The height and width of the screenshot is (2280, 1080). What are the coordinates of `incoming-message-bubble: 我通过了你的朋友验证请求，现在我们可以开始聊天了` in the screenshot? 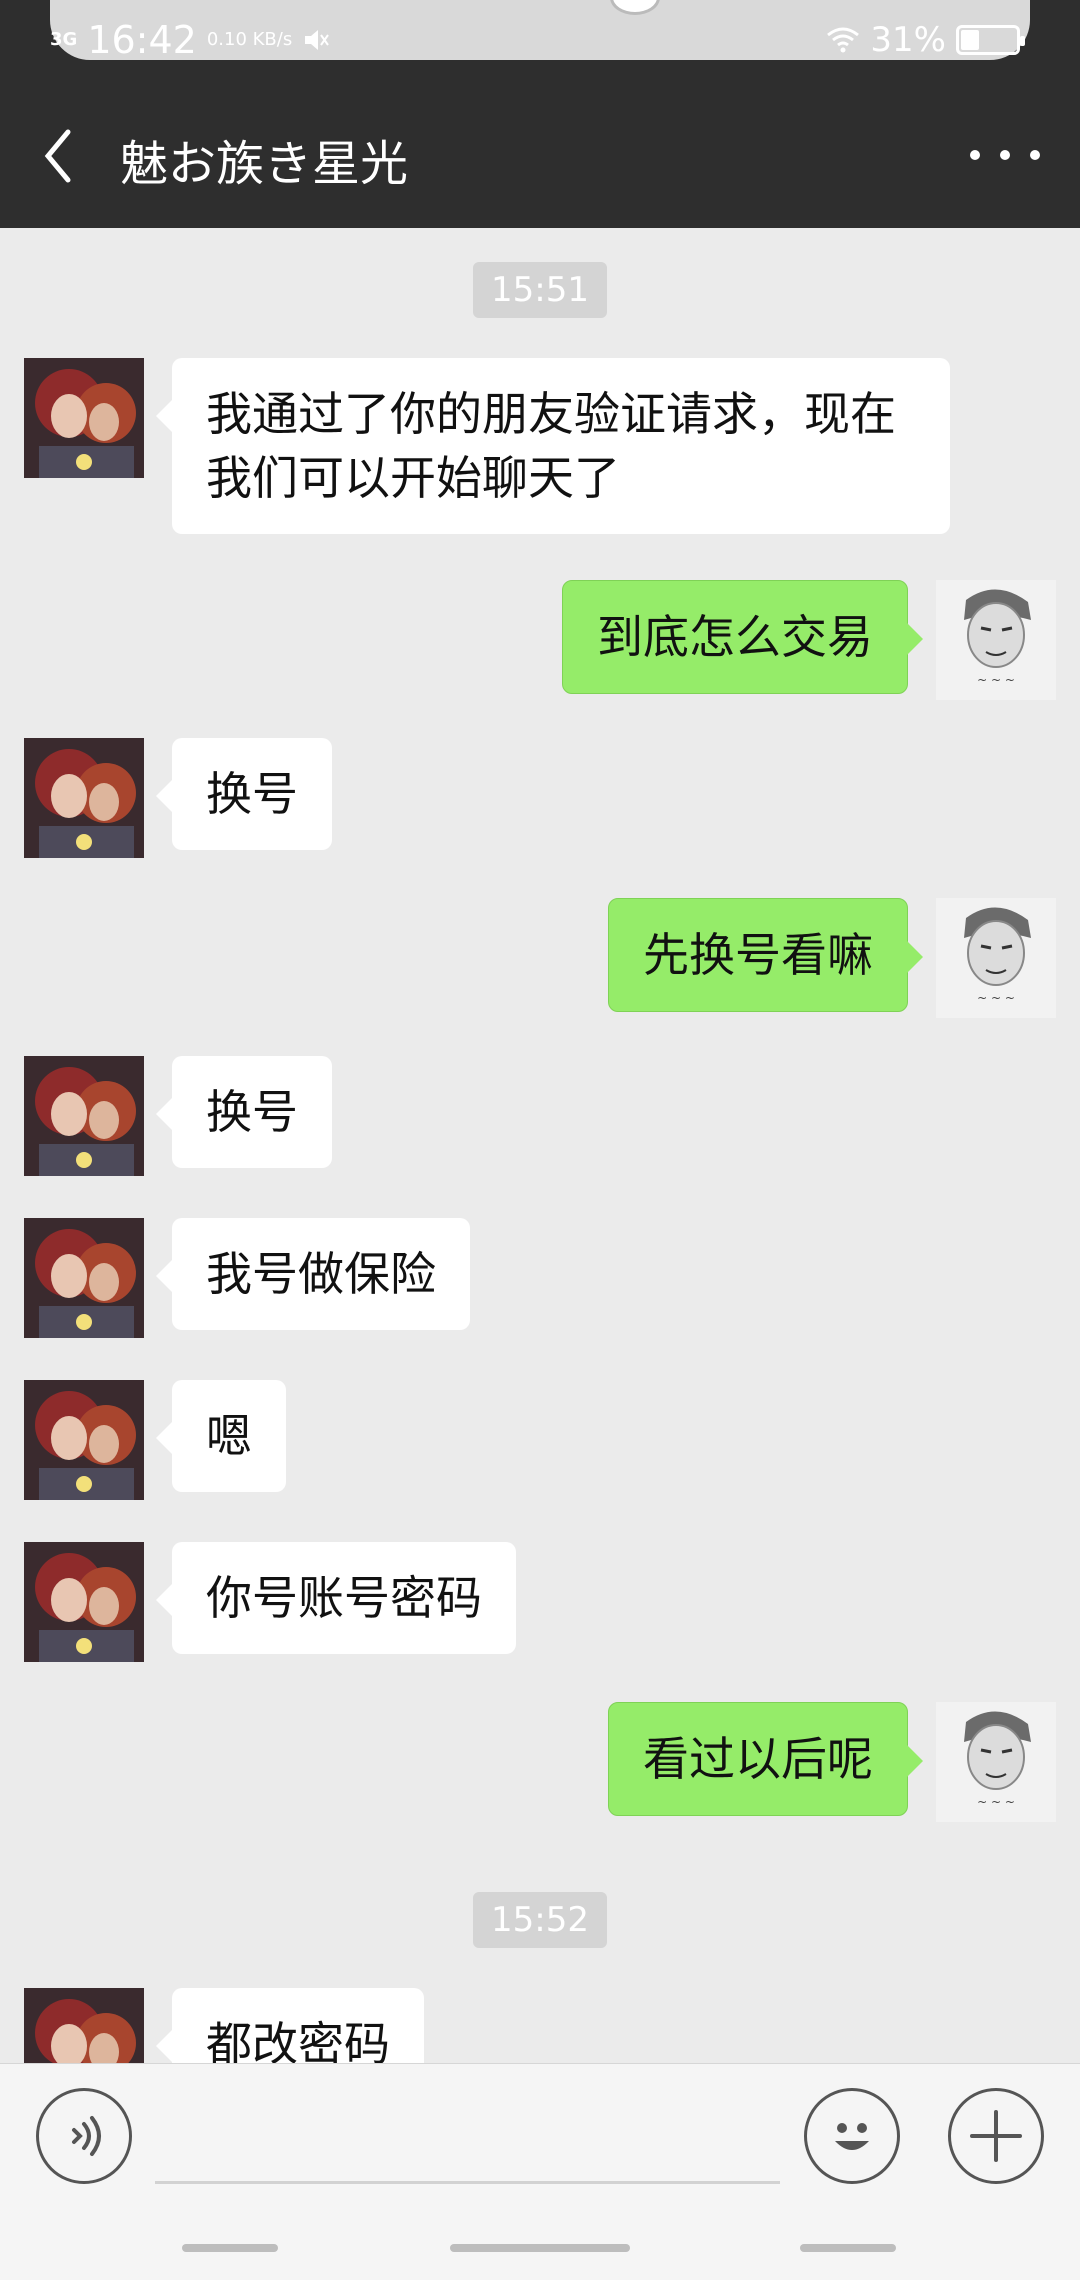 It's located at (553, 446).